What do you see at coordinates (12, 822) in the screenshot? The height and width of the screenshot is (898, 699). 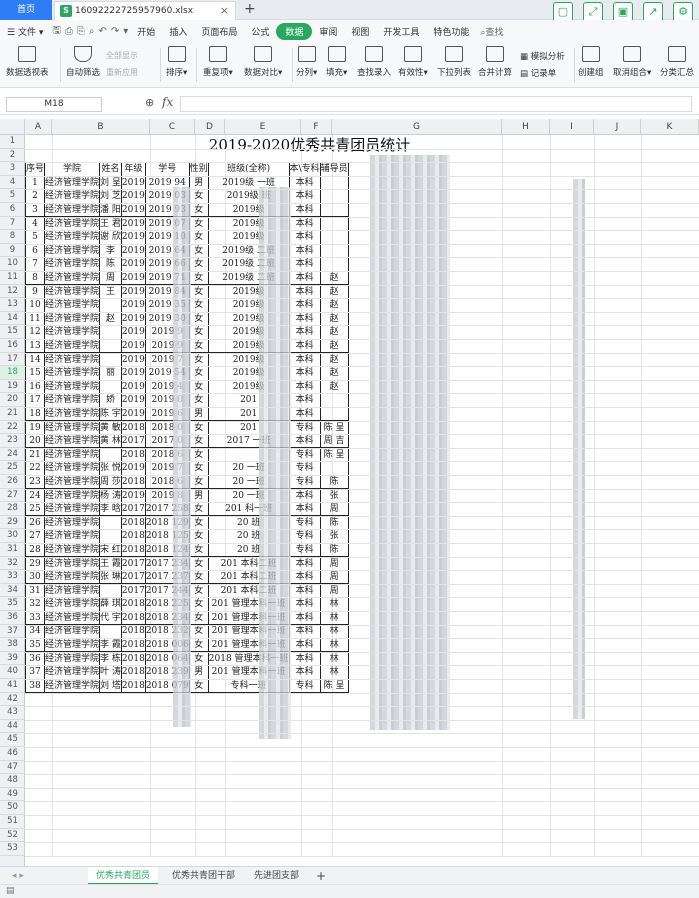 I see `row-header: 51` at bounding box center [12, 822].